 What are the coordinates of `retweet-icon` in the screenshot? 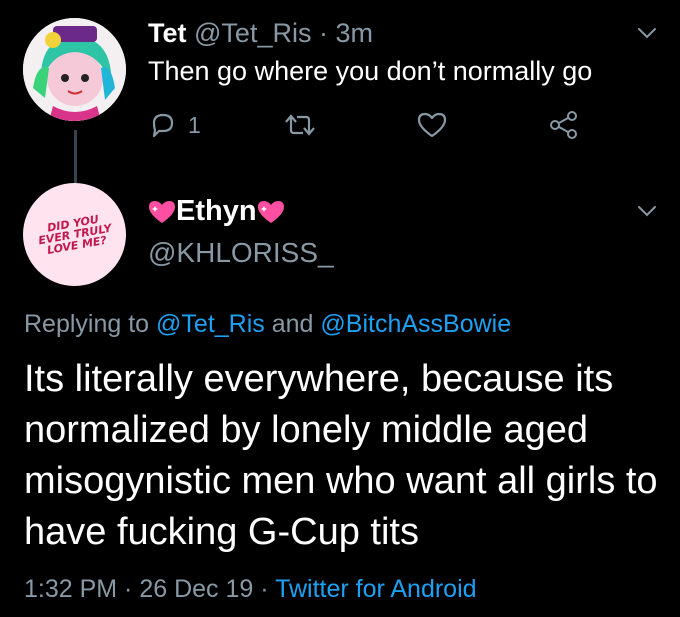 It's located at (300, 125).